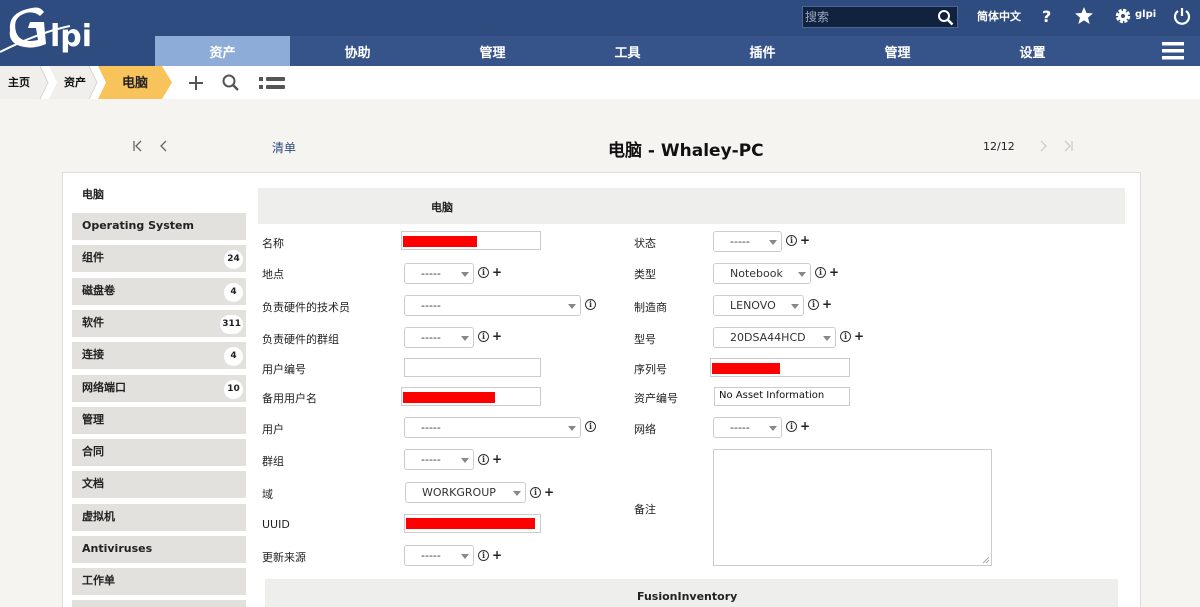  What do you see at coordinates (650, 307) in the screenshot?
I see `manufacturer-label: 制造商` at bounding box center [650, 307].